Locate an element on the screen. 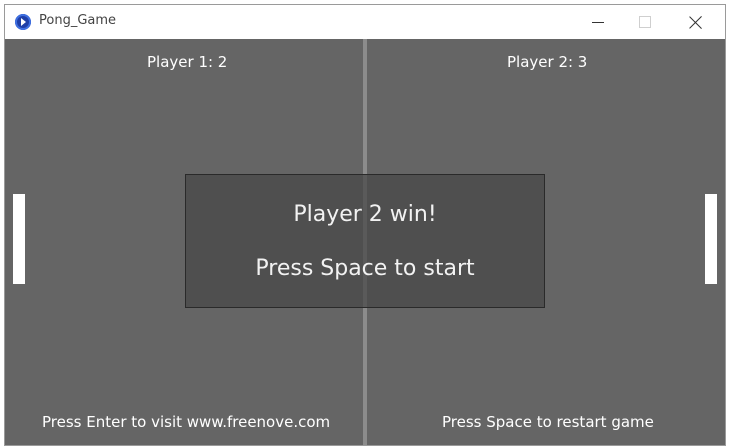  close-button is located at coordinates (696, 22).